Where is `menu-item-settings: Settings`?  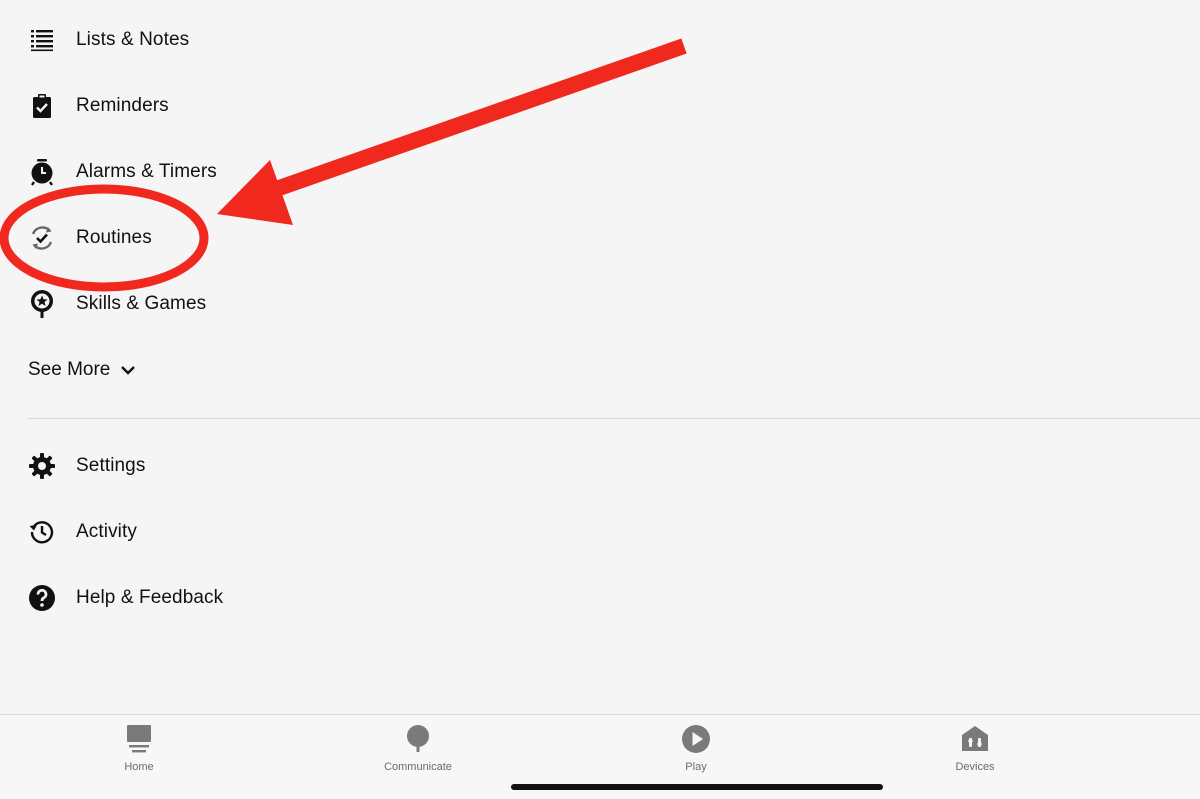 menu-item-settings: Settings is located at coordinates (86, 466).